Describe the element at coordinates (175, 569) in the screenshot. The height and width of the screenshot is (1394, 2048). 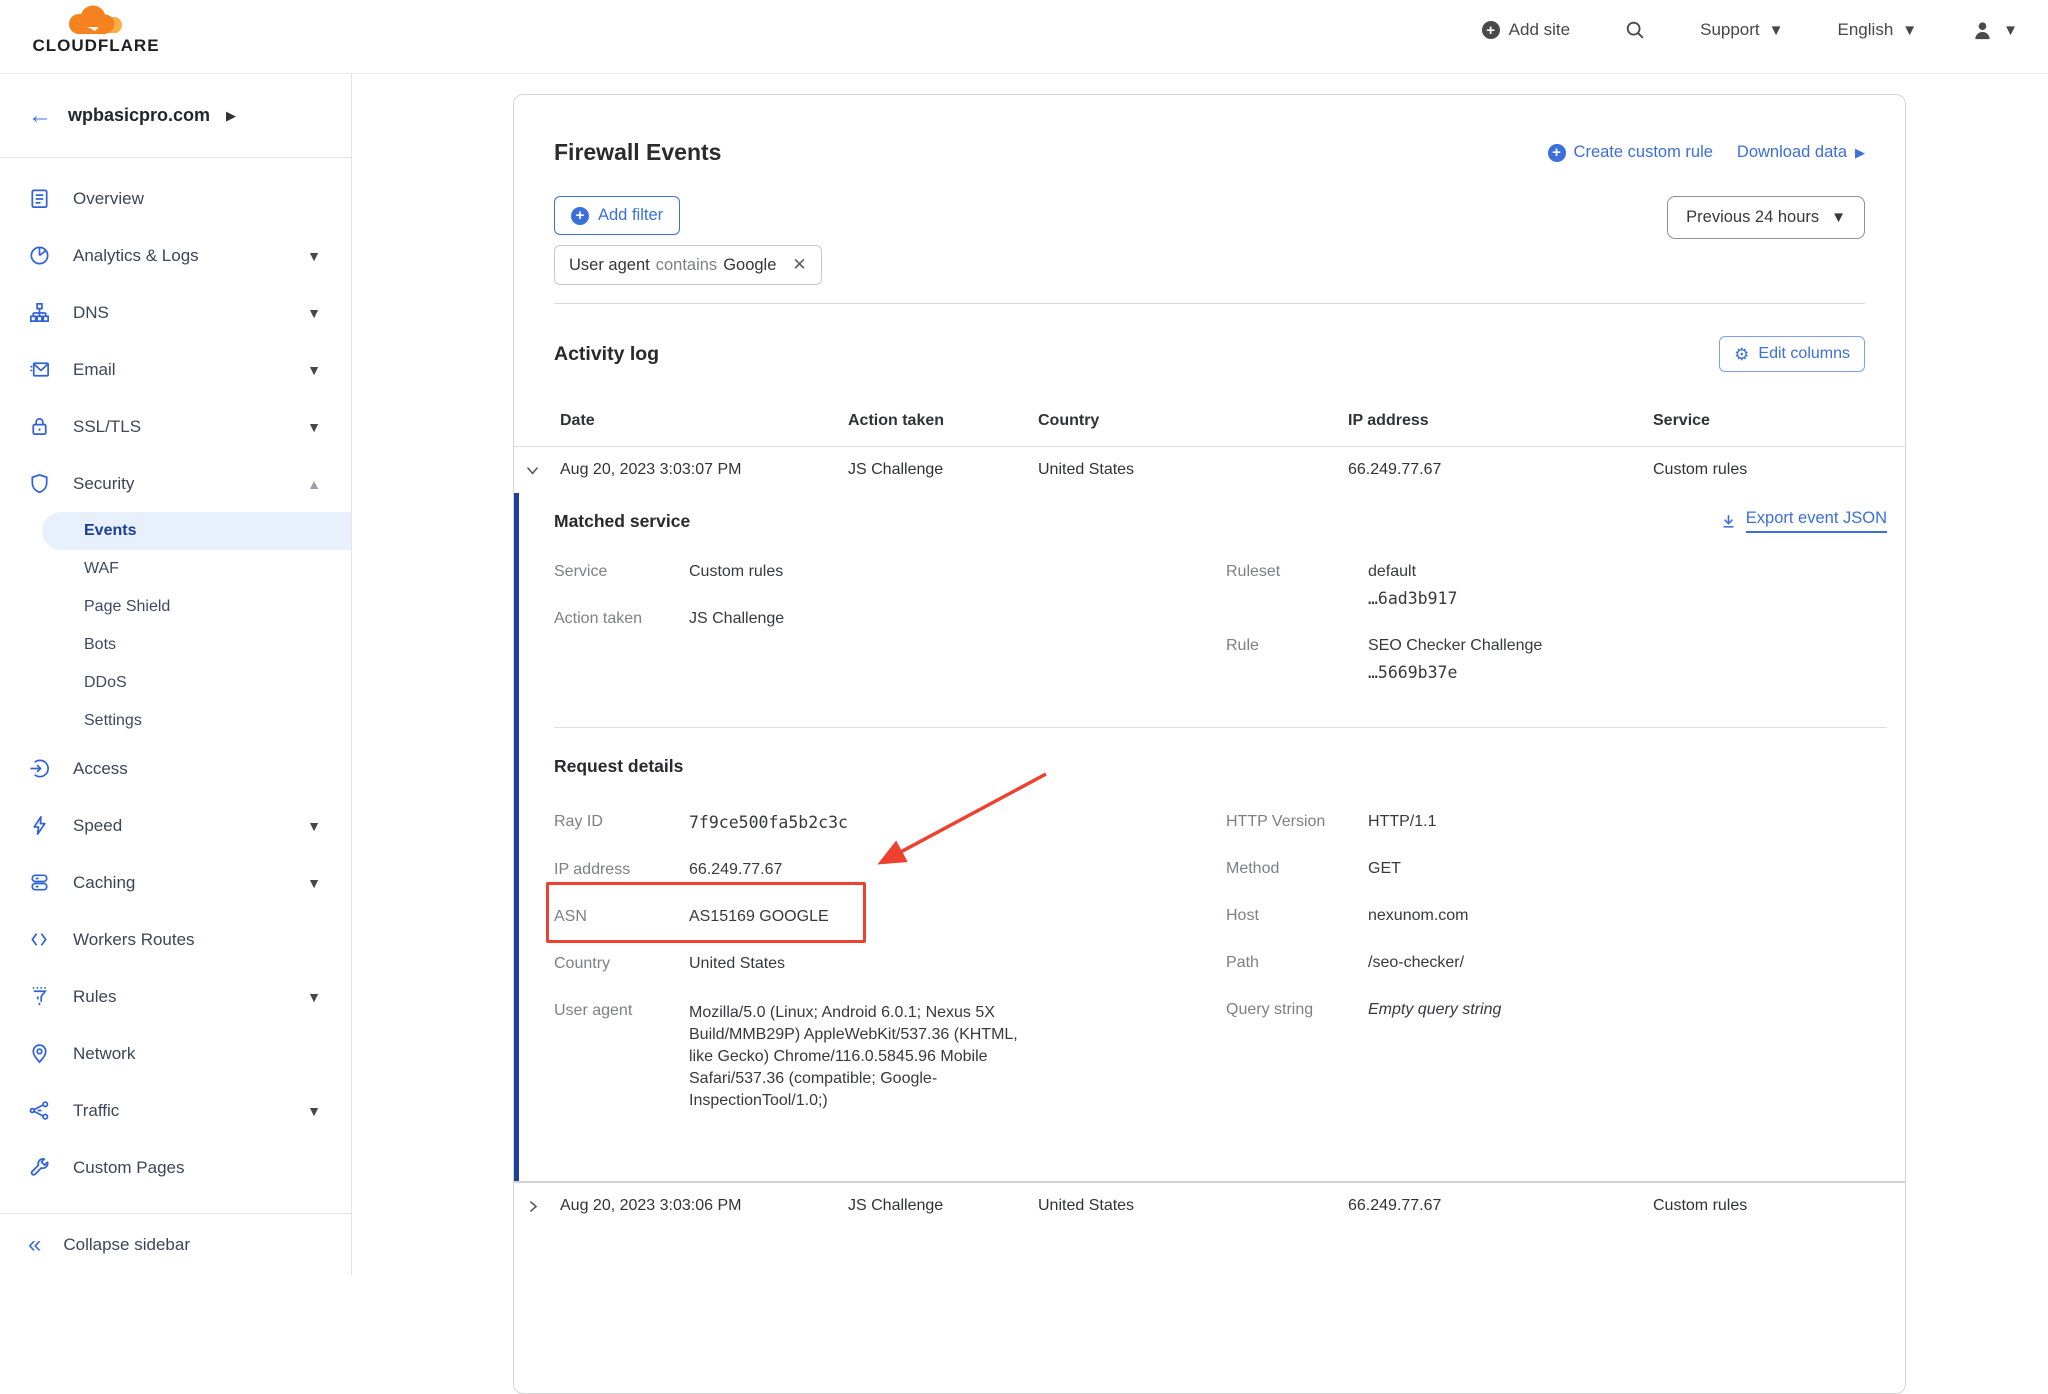
I see `sidebar-subitem-waf: WAF` at that location.